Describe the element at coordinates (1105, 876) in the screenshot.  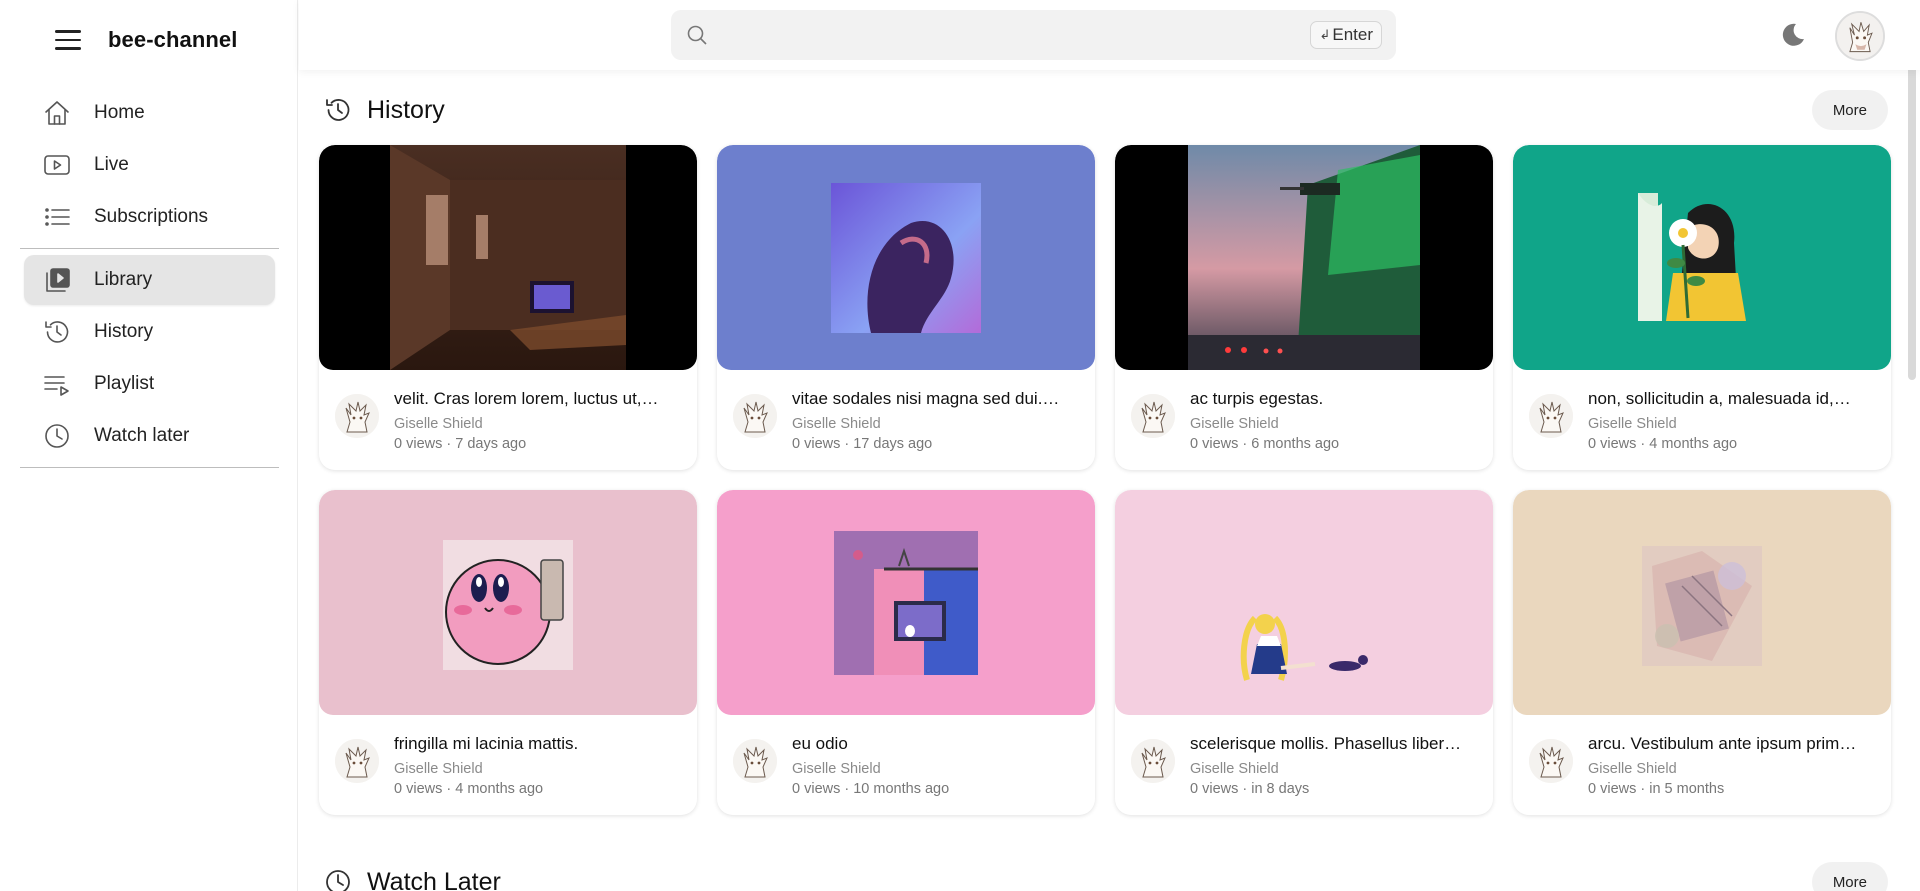
I see `watch-later-section-header: Watch Later More` at that location.